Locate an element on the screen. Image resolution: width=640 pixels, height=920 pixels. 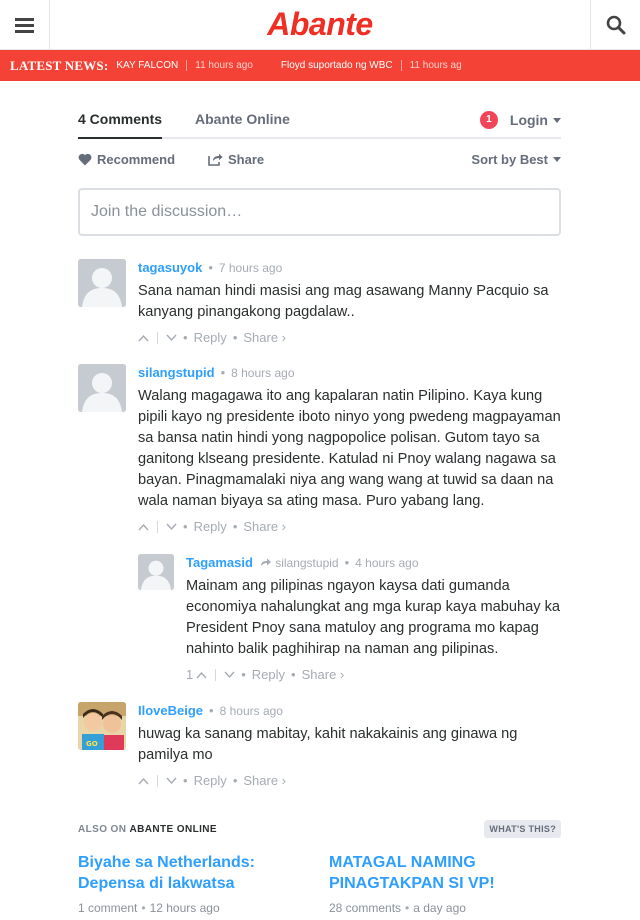
login-menu: 1 Login is located at coordinates (520, 120).